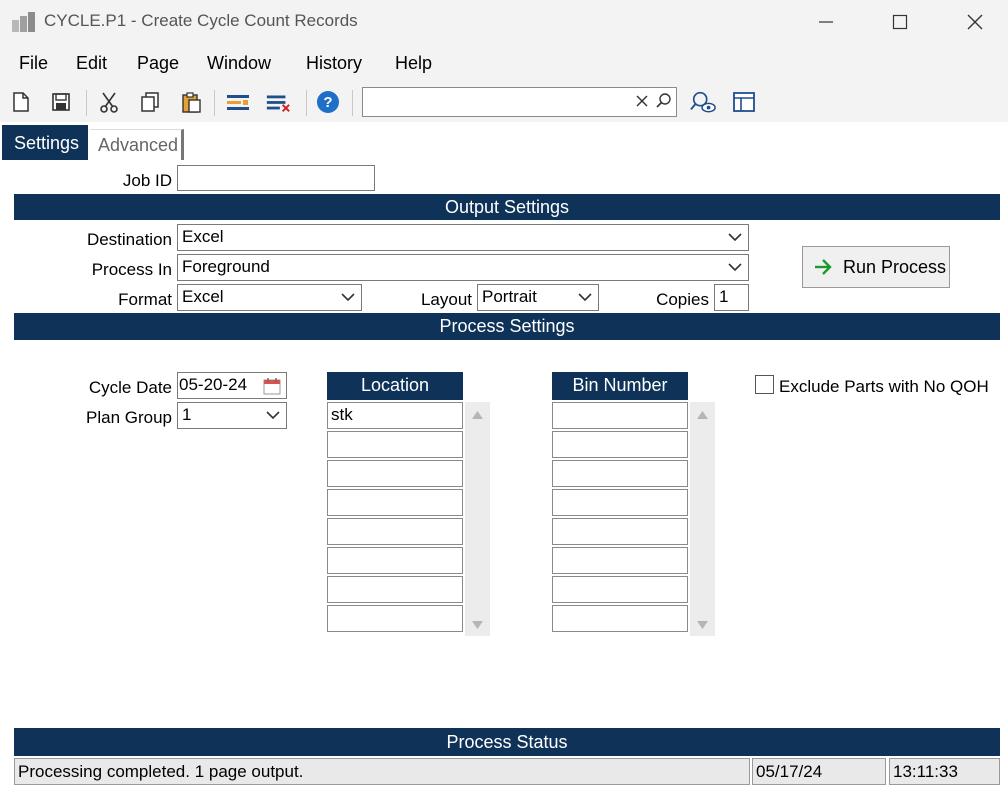  I want to click on search-icon, so click(664, 103).